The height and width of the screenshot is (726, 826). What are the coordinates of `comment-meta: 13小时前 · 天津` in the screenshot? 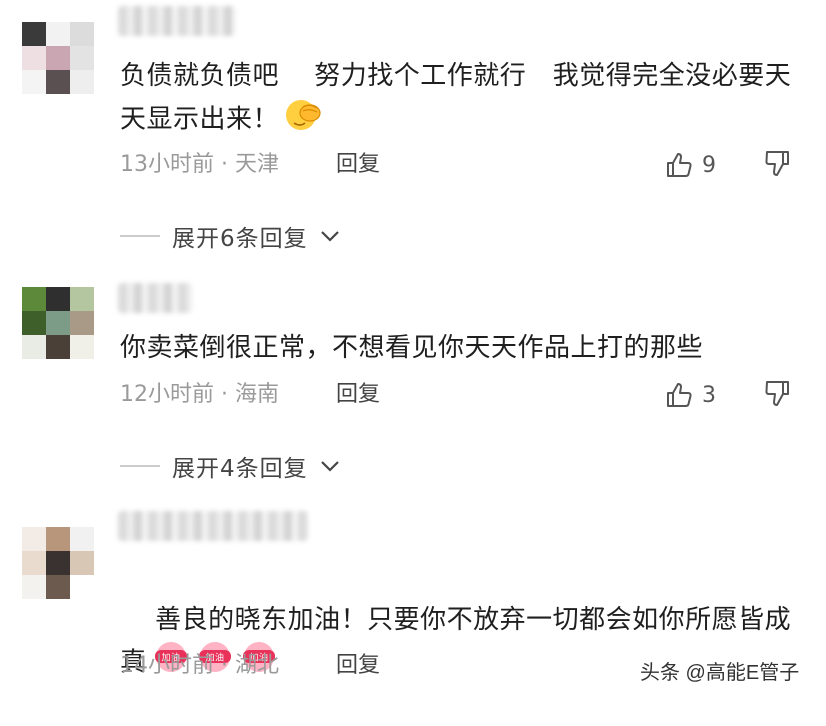 It's located at (199, 164).